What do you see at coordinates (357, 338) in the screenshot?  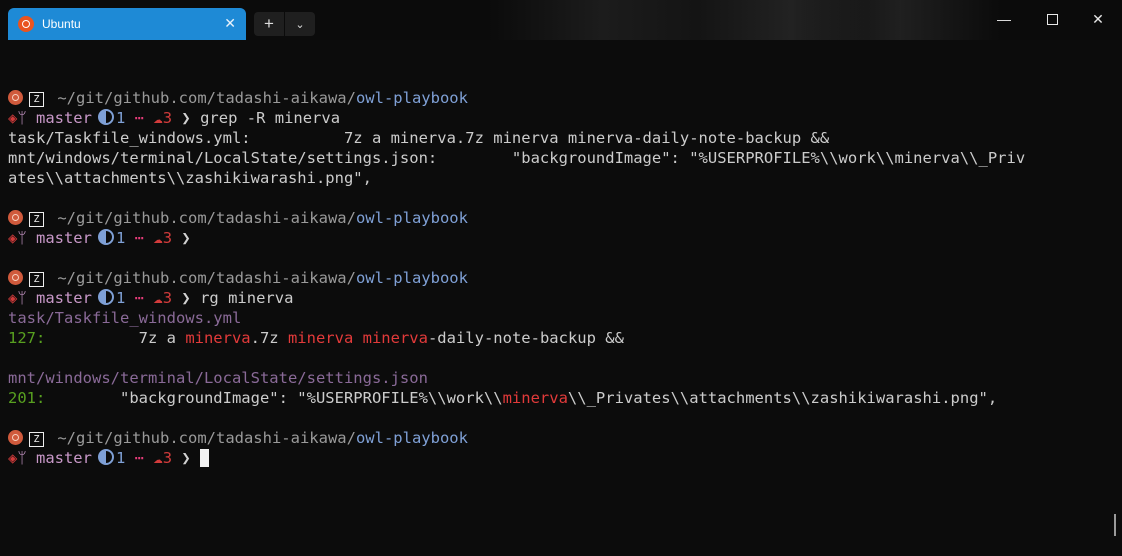 I see `match-text` at bounding box center [357, 338].